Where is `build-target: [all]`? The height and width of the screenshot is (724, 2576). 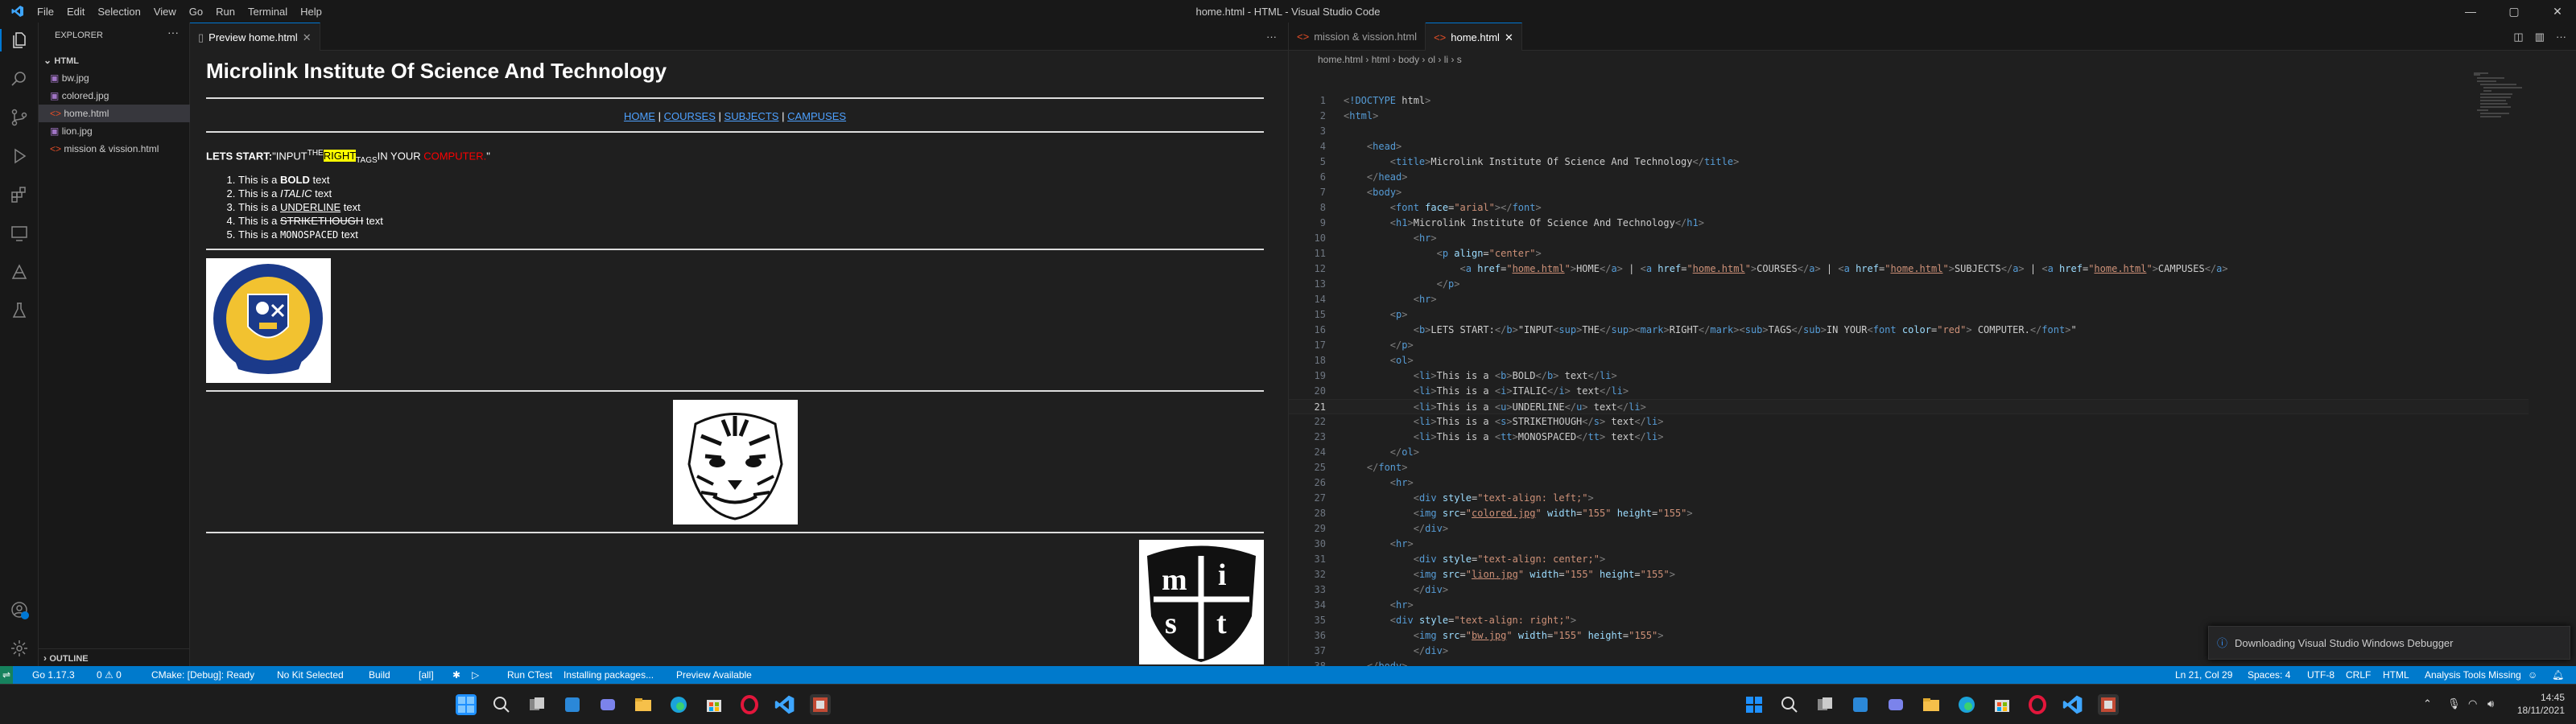
build-target: [all] is located at coordinates (426, 675).